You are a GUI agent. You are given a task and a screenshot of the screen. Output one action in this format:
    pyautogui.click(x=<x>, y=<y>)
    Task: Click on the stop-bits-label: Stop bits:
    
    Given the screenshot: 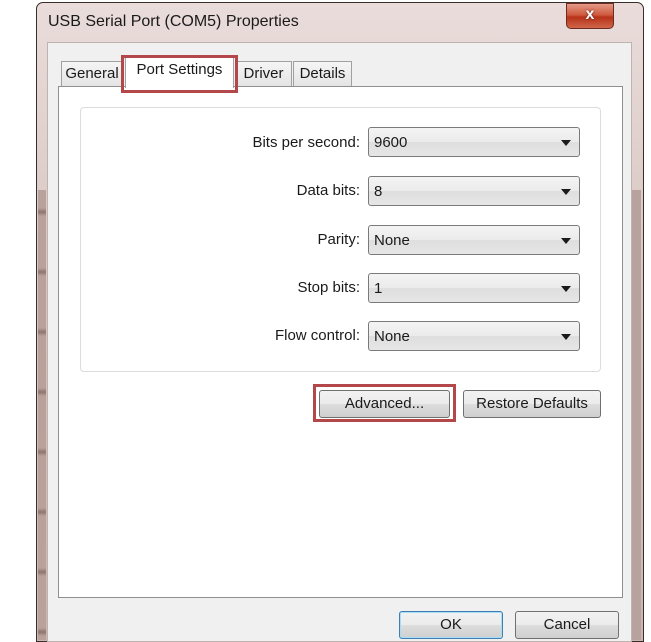 What is the action you would take?
    pyautogui.click(x=328, y=287)
    